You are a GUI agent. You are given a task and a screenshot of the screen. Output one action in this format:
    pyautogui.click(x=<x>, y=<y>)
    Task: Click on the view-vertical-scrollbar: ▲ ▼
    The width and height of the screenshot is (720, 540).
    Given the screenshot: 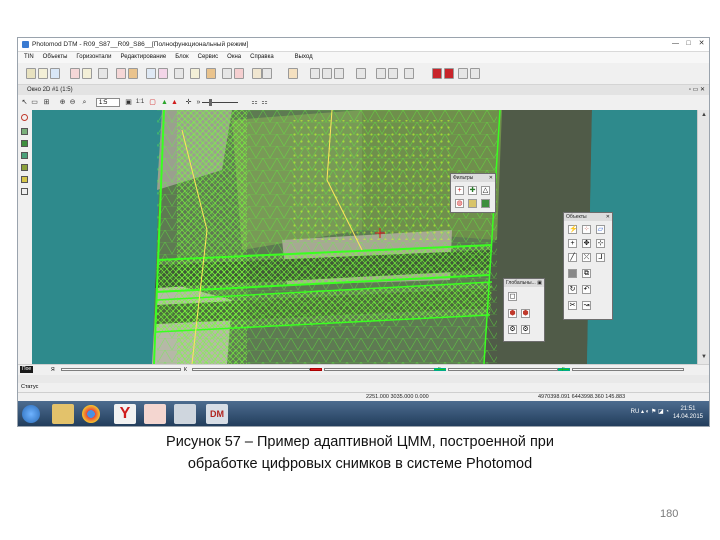 What is the action you would take?
    pyautogui.click(x=703, y=237)
    